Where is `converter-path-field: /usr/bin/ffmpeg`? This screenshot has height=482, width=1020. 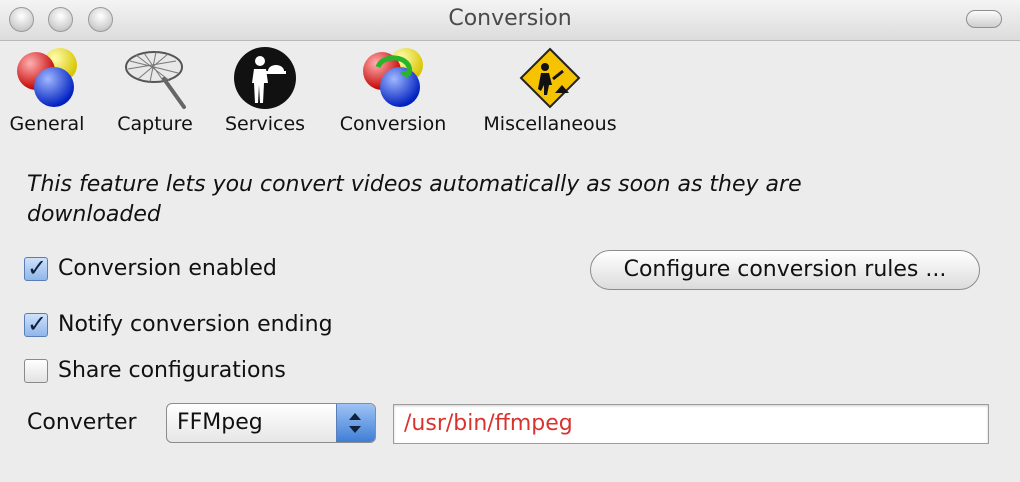 converter-path-field: /usr/bin/ffmpeg is located at coordinates (691, 424).